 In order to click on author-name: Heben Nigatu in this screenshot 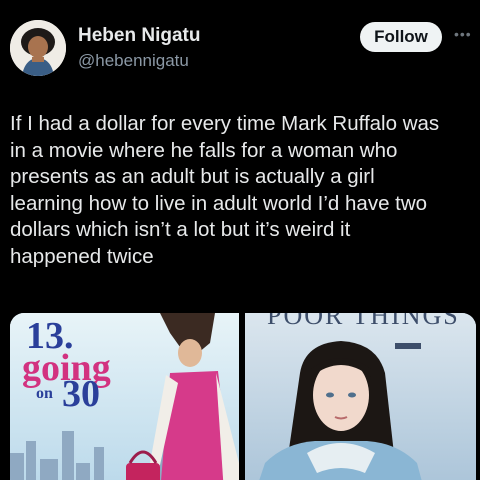, I will do `click(139, 36)`.